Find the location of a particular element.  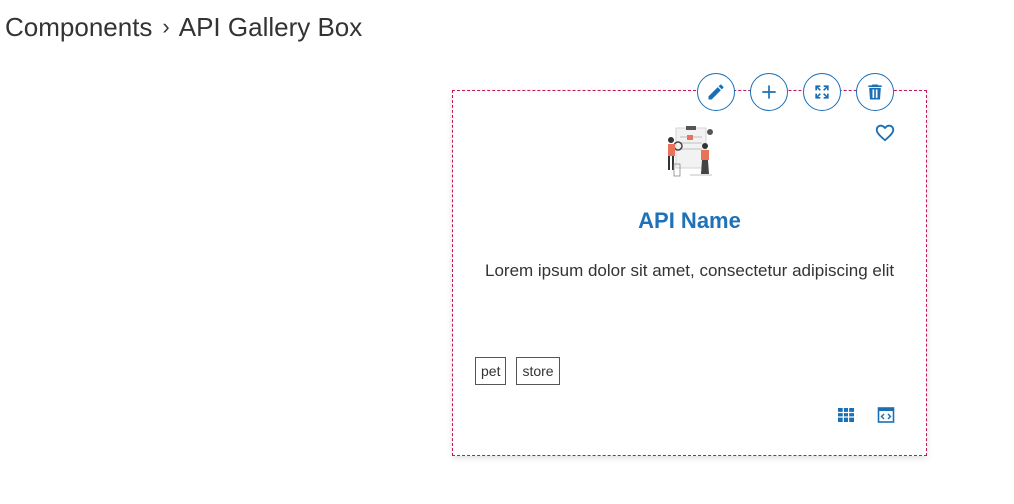

code-icon is located at coordinates (886, 415).